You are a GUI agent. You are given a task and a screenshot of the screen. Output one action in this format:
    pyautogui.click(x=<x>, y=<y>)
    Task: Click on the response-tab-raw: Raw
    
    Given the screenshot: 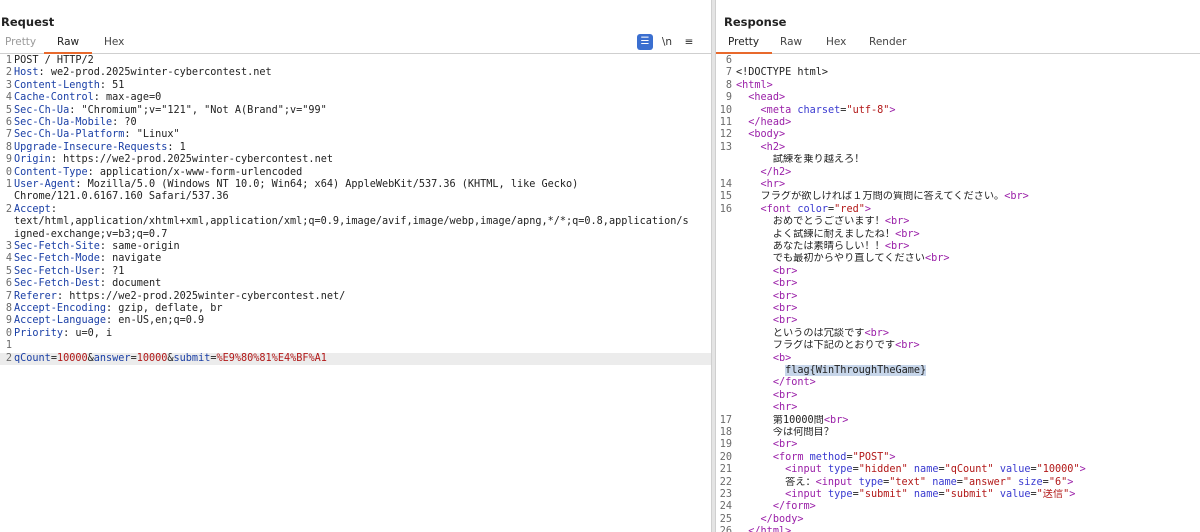 What is the action you would take?
    pyautogui.click(x=791, y=44)
    